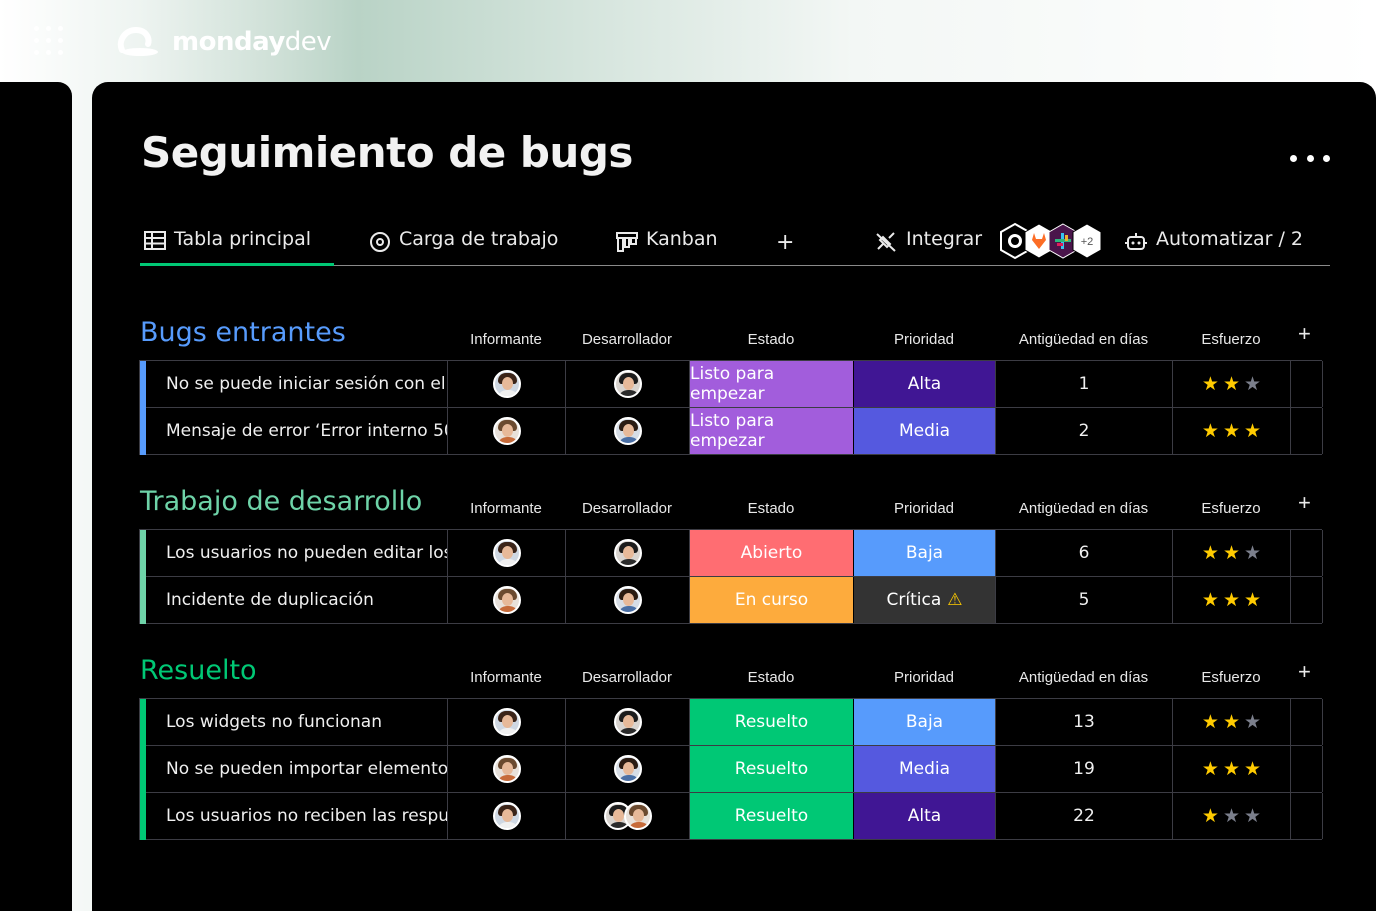  I want to click on item-name: Los usuarios no reciben las respue, so click(297, 816).